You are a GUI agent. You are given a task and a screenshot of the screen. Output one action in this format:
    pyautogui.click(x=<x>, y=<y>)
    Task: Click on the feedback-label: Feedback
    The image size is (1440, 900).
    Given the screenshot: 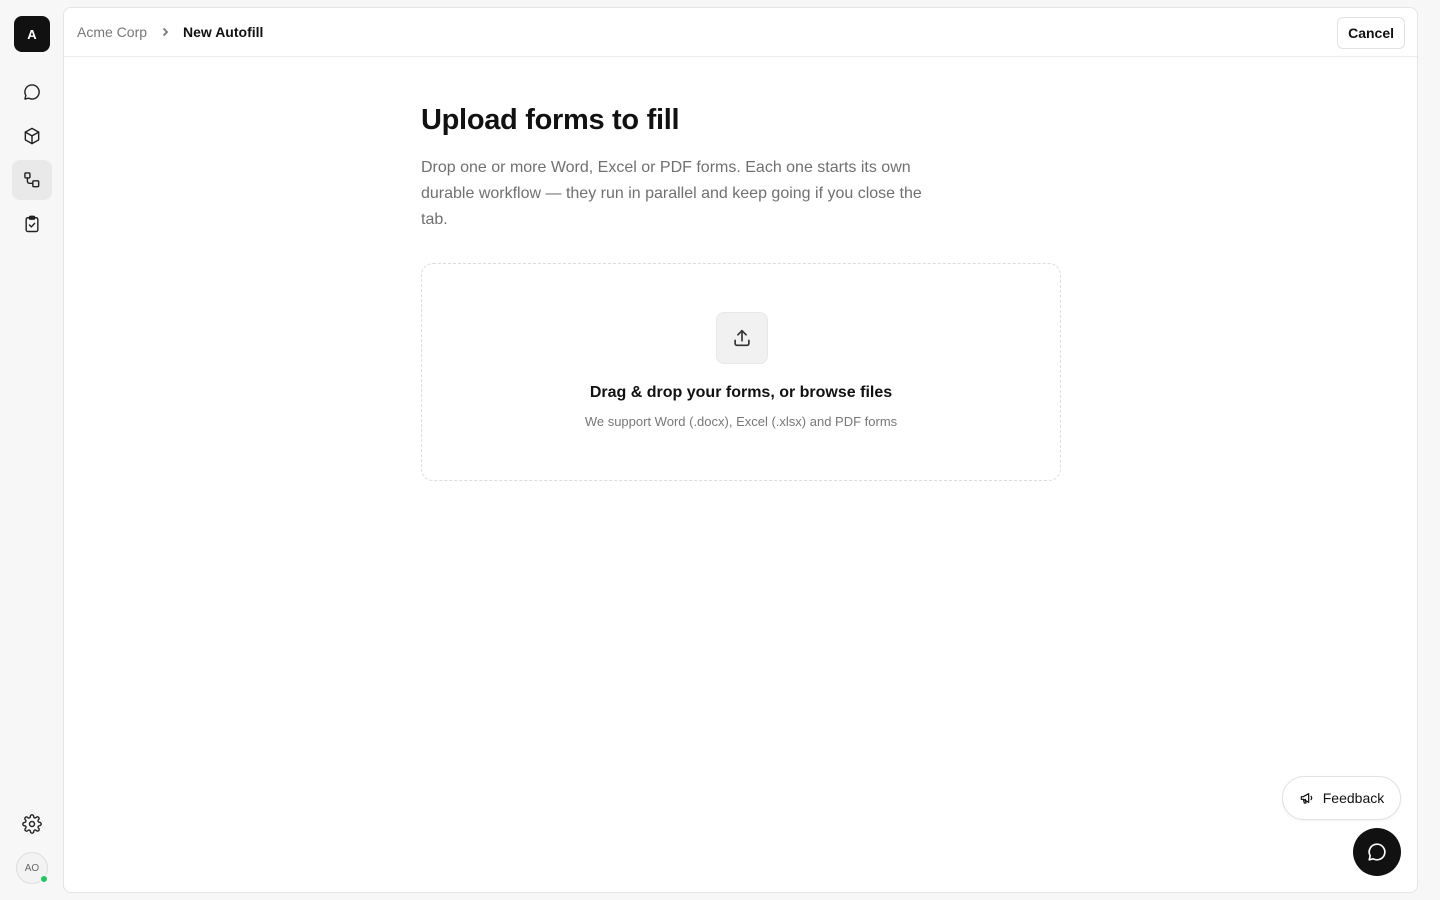 What is the action you would take?
    pyautogui.click(x=1353, y=798)
    